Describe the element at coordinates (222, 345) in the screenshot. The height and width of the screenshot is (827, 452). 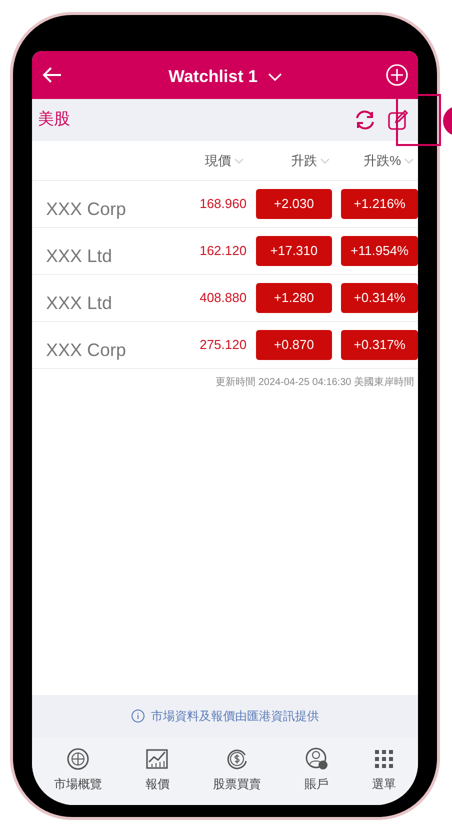
I see `price-value: 275.120` at that location.